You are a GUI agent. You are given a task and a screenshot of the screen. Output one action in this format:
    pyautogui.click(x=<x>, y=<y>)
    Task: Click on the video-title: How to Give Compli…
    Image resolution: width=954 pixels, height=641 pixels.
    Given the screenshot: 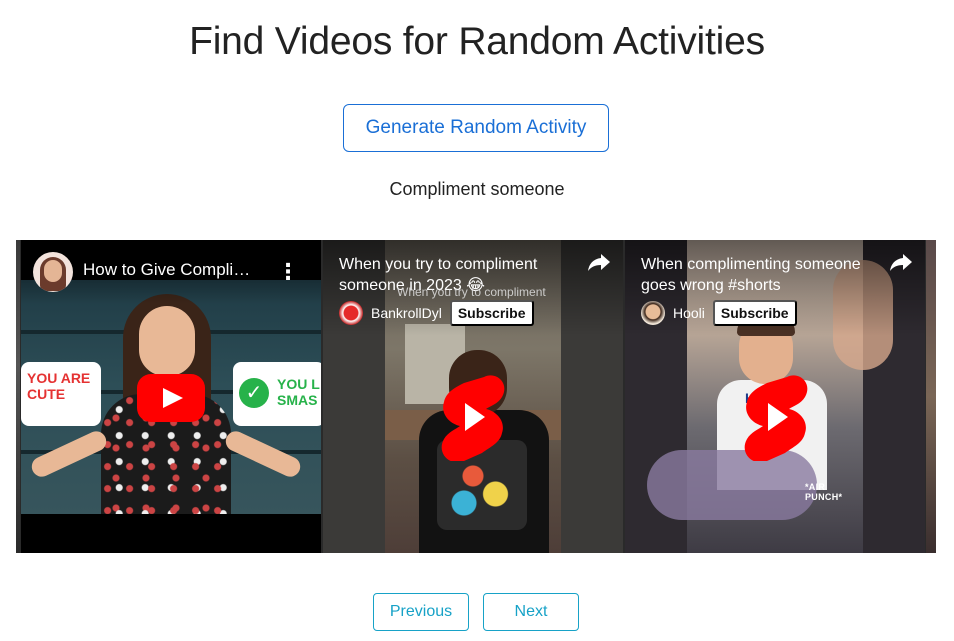 What is the action you would take?
    pyautogui.click(x=173, y=270)
    